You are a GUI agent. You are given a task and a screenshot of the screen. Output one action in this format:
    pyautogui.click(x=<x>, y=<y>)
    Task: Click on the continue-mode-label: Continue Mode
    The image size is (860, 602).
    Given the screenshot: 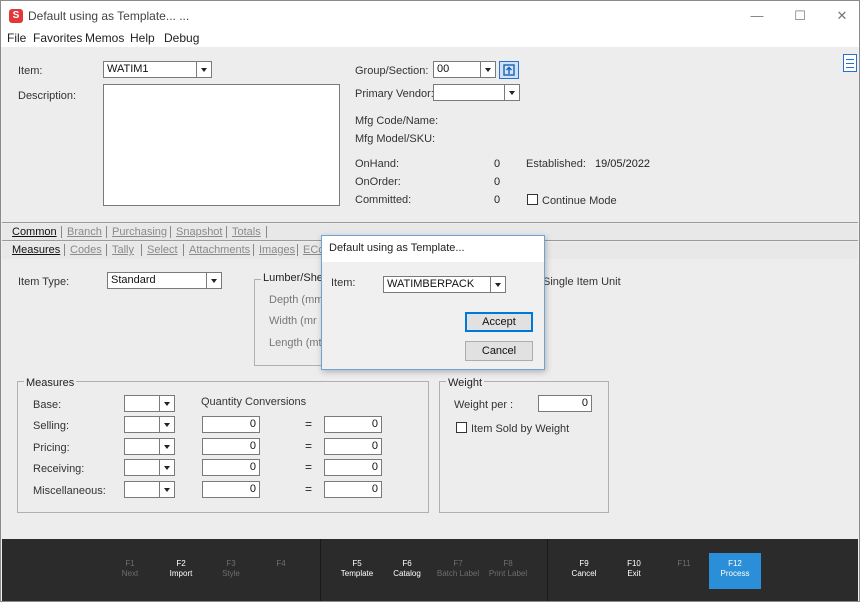 What is the action you would take?
    pyautogui.click(x=579, y=201)
    